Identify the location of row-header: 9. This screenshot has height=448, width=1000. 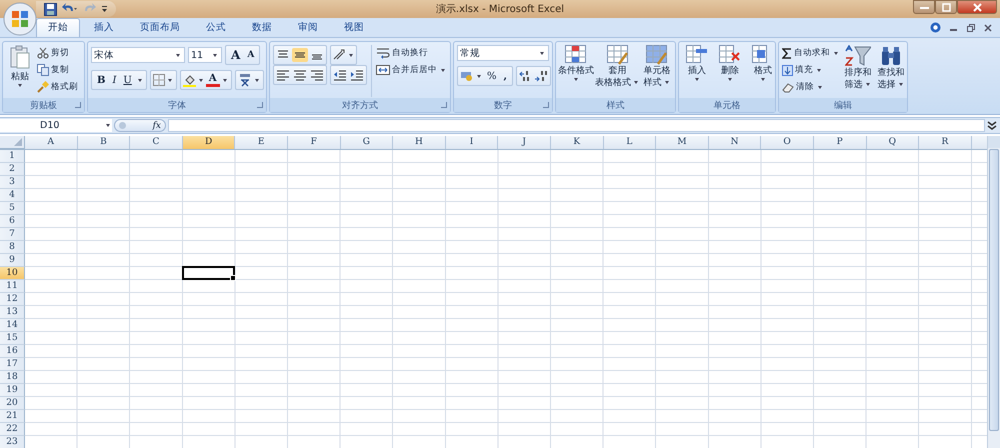
(12, 260).